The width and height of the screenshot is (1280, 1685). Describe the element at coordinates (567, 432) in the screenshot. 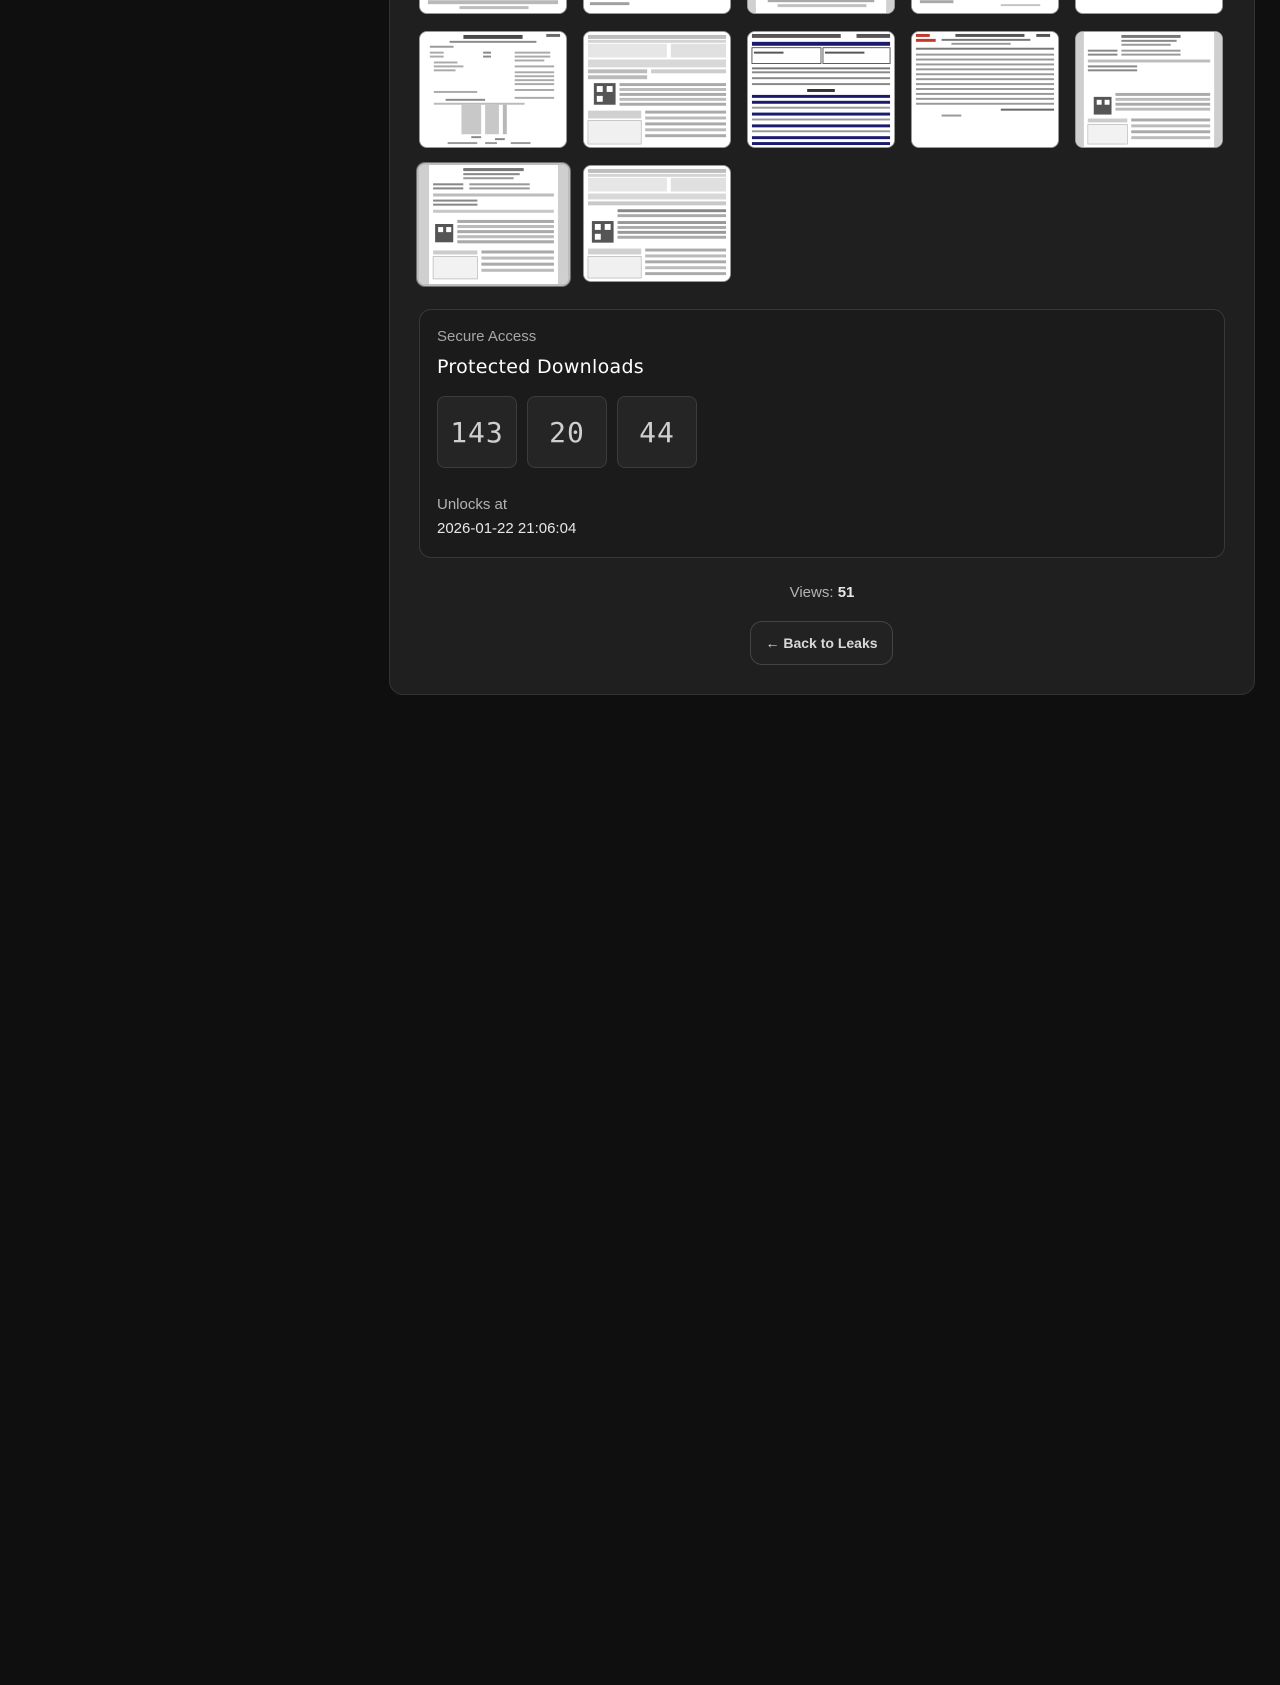

I see `countdown-counter-2: 20` at that location.